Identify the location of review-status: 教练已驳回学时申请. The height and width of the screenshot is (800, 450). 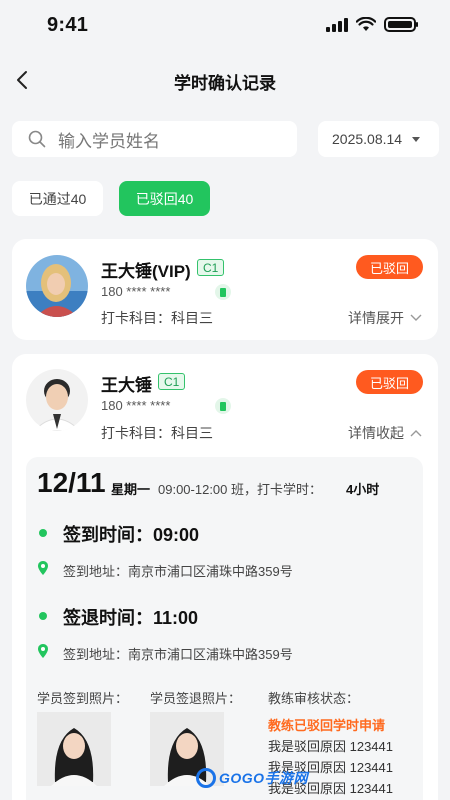
(327, 725).